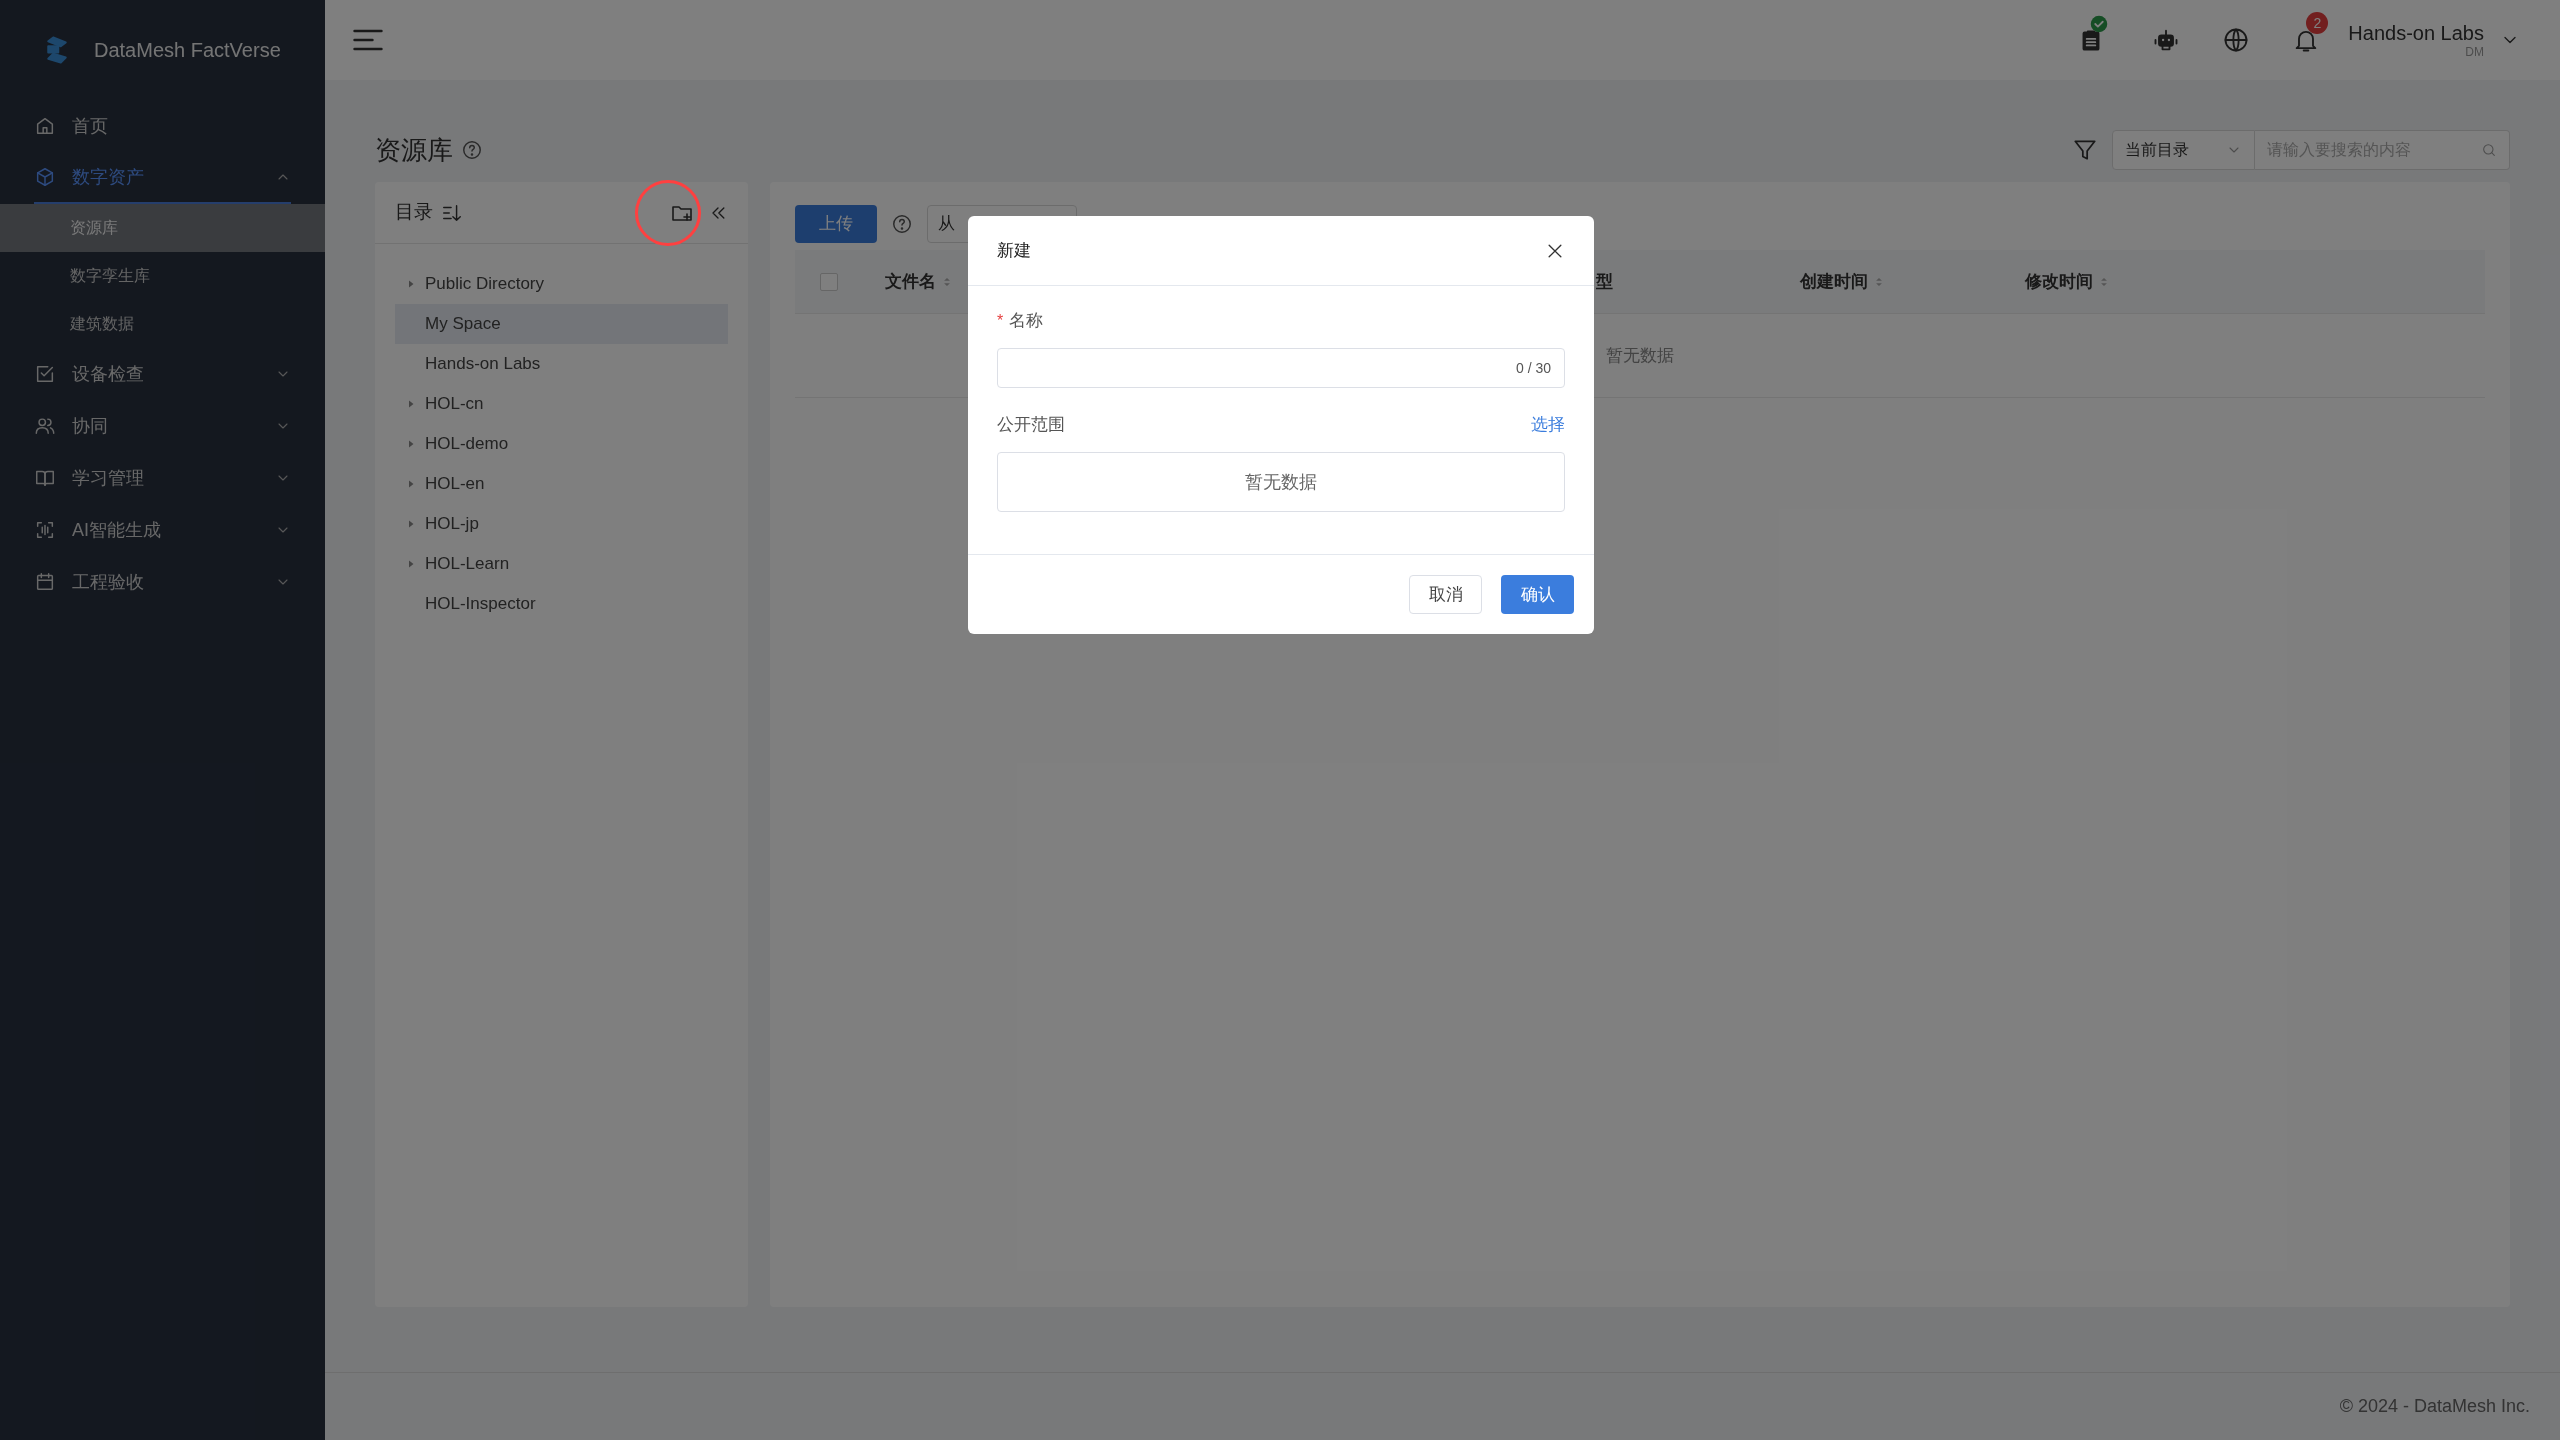  Describe the element at coordinates (187, 50) in the screenshot. I see `app-name: DataMesh FactVerse` at that location.